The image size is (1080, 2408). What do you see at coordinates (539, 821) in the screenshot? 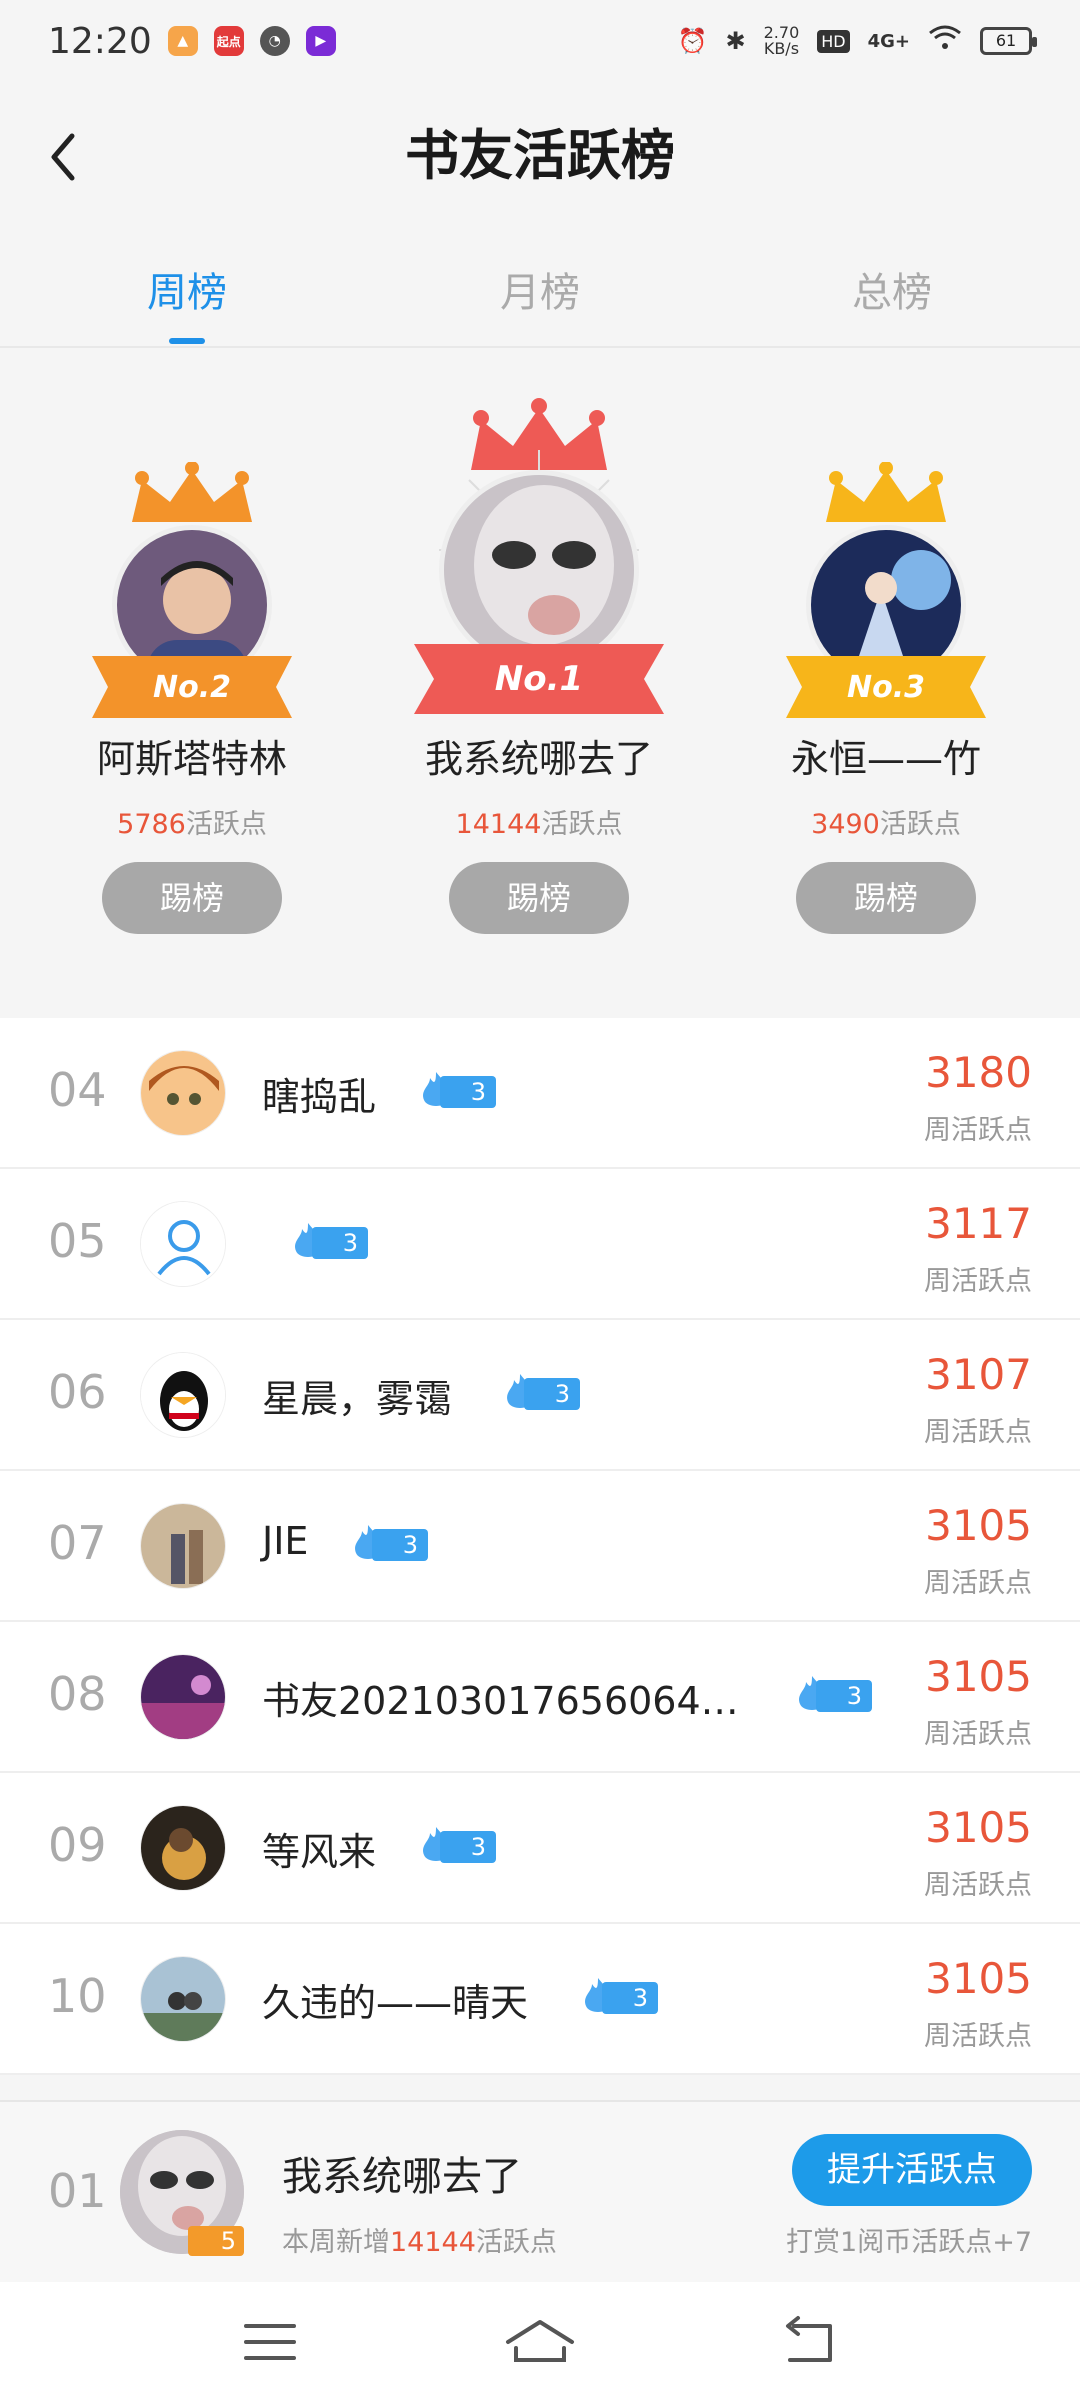
I see `podium-points: 14144活跃点` at bounding box center [539, 821].